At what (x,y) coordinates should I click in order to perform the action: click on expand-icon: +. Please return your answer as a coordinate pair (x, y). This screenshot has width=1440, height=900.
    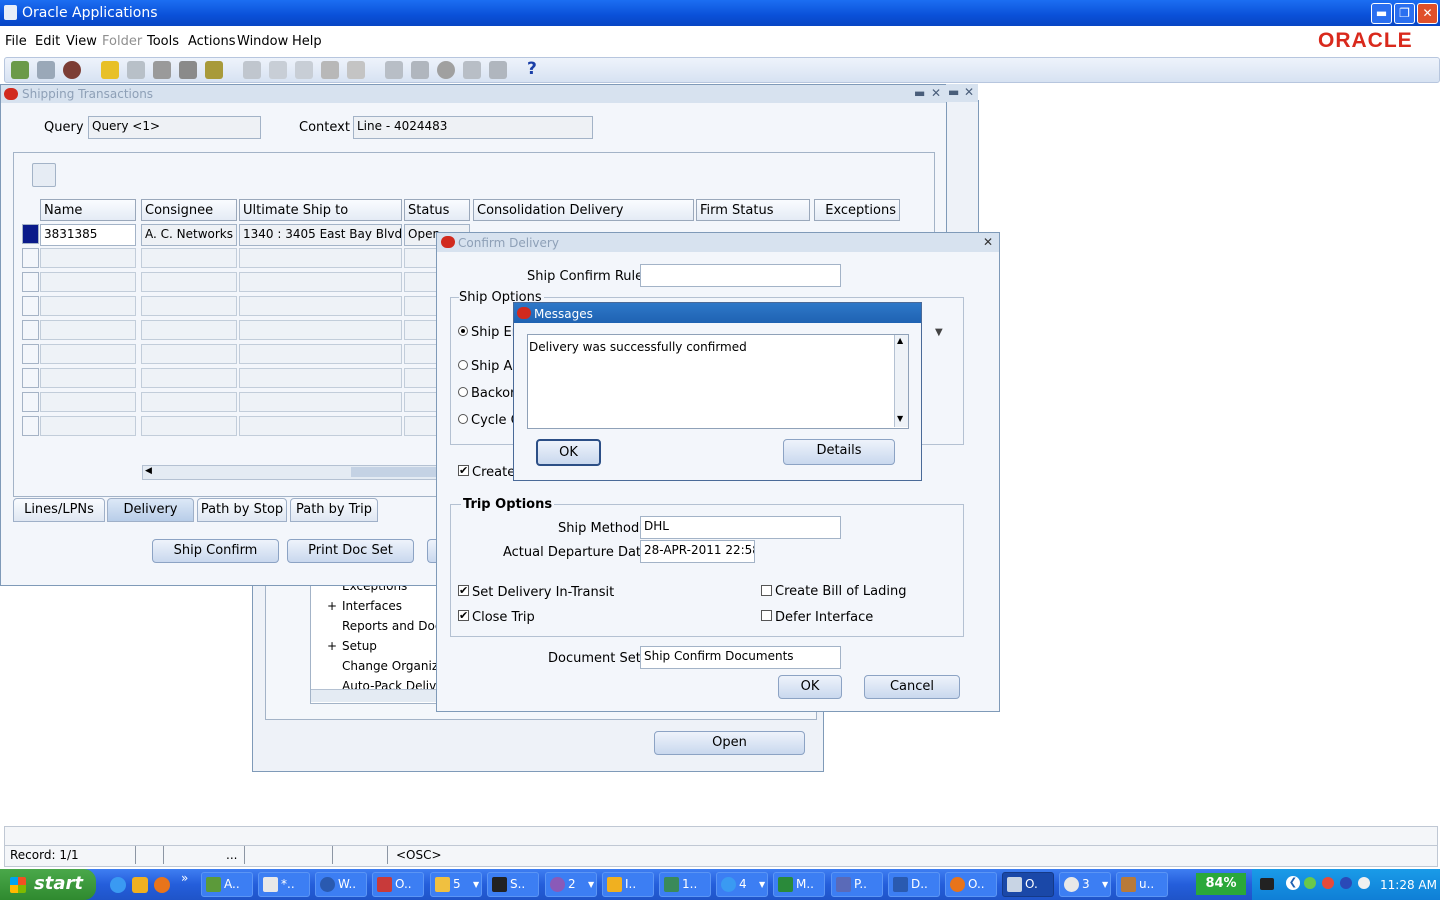
    Looking at the image, I should click on (332, 606).